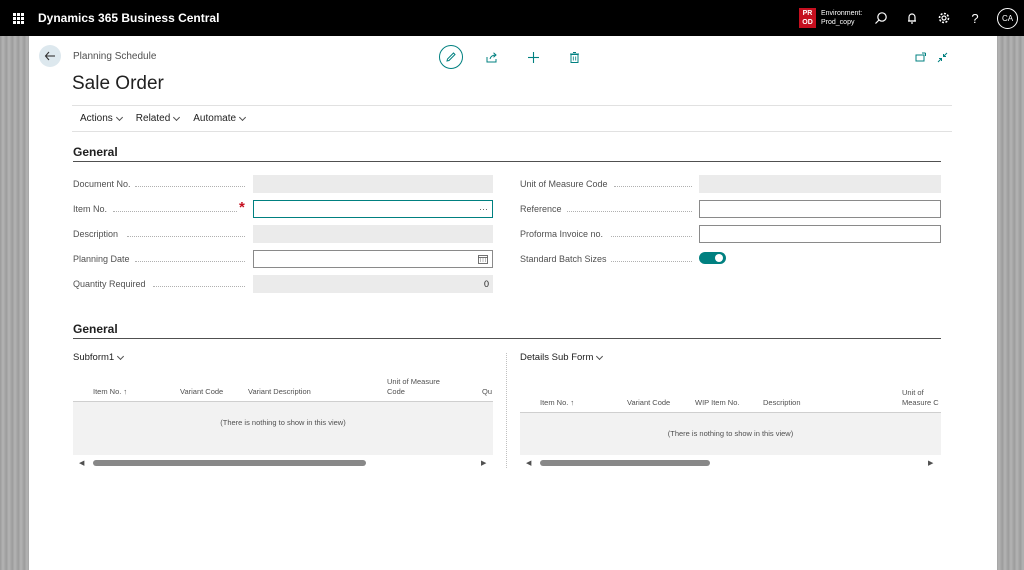 This screenshot has height=570, width=1024. What do you see at coordinates (921, 398) in the screenshot?
I see `column-header-unit-of-measure-code: Unit of Measure C` at bounding box center [921, 398].